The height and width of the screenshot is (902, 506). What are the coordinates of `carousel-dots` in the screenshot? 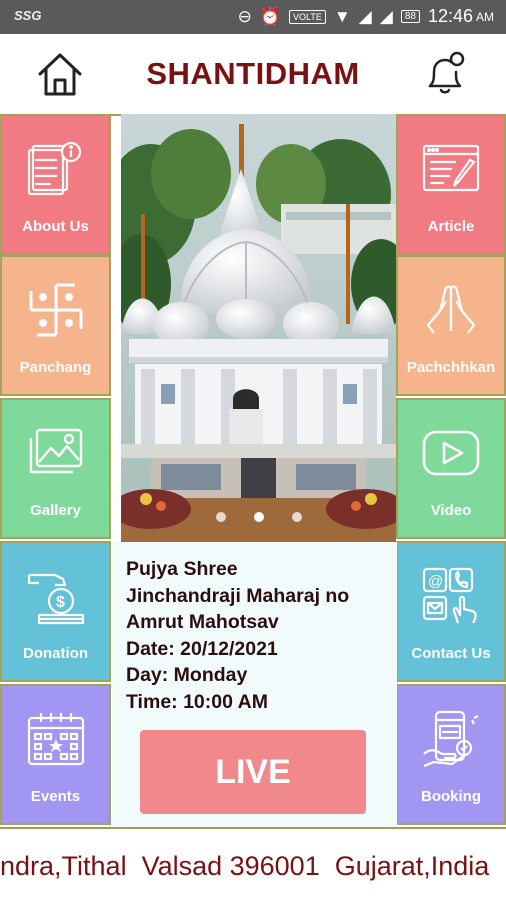 It's located at (258, 517).